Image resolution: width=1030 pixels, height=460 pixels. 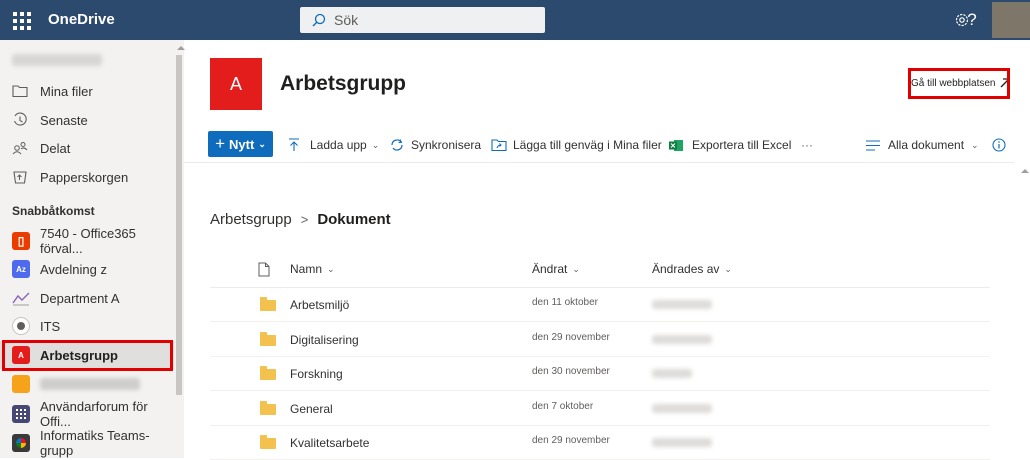 I want to click on breadcrumb-current: Dokument, so click(x=354, y=219).